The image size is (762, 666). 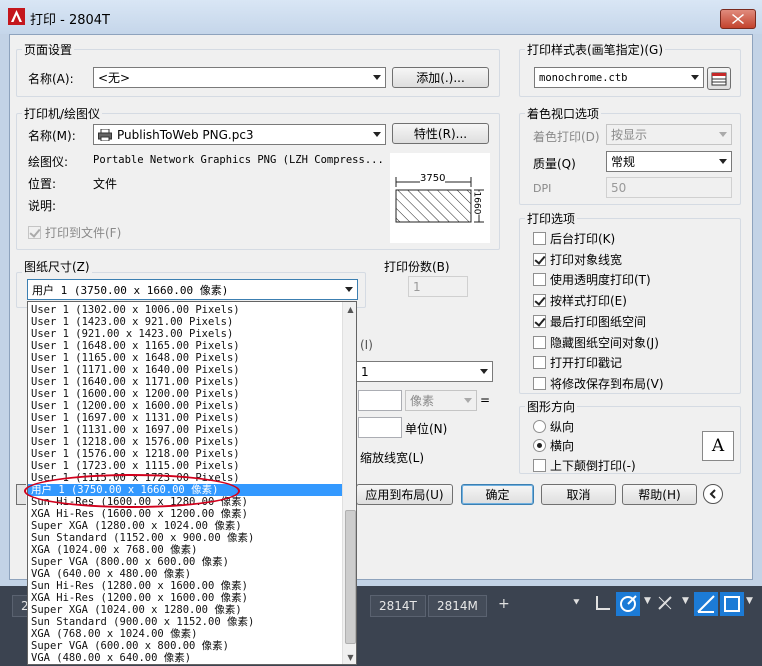 I want to click on paper-size-option: User 1 (1648.00 x 1165.00 Pixels), so click(x=185, y=346).